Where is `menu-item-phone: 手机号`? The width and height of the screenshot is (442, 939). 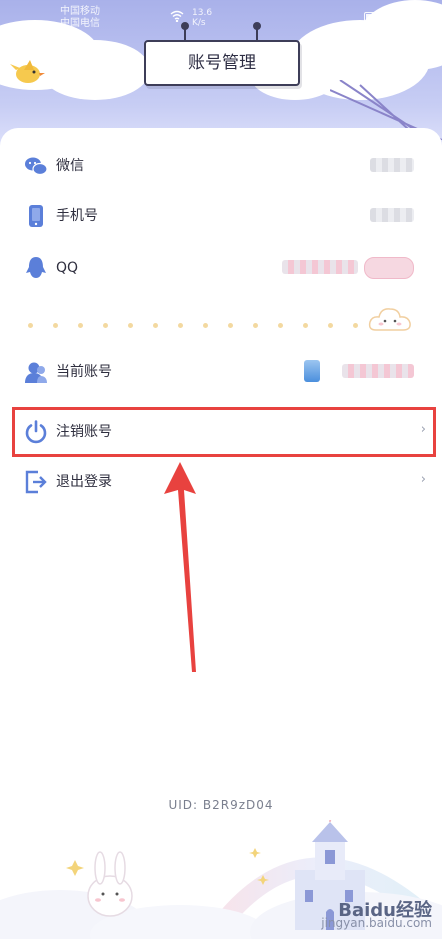
menu-item-phone: 手机号 is located at coordinates (221, 216).